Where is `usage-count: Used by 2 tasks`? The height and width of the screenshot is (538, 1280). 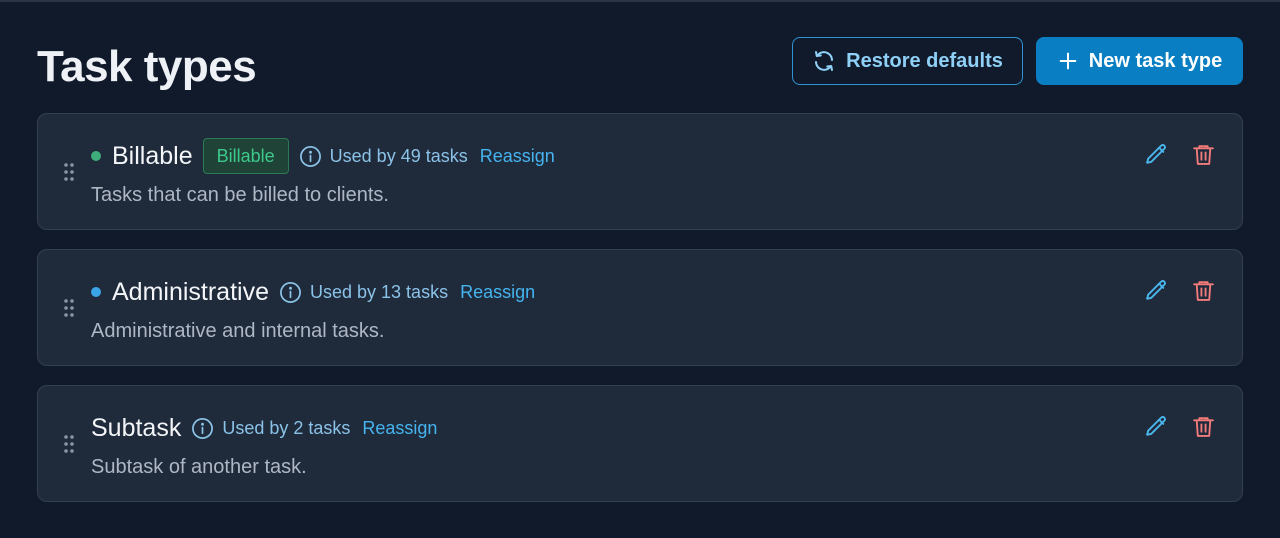
usage-count: Used by 2 tasks is located at coordinates (286, 427).